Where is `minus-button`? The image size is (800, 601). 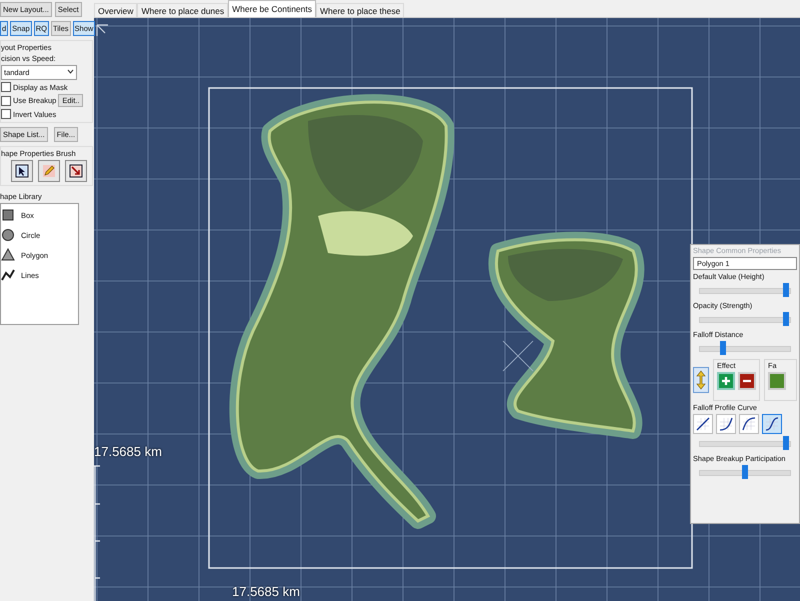 minus-button is located at coordinates (747, 381).